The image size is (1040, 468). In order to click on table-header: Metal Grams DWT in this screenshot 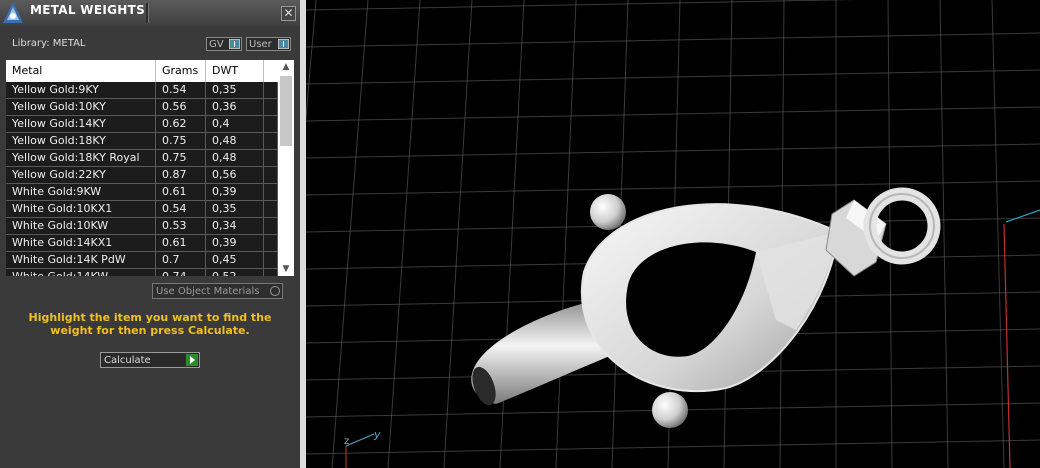, I will do `click(142, 71)`.